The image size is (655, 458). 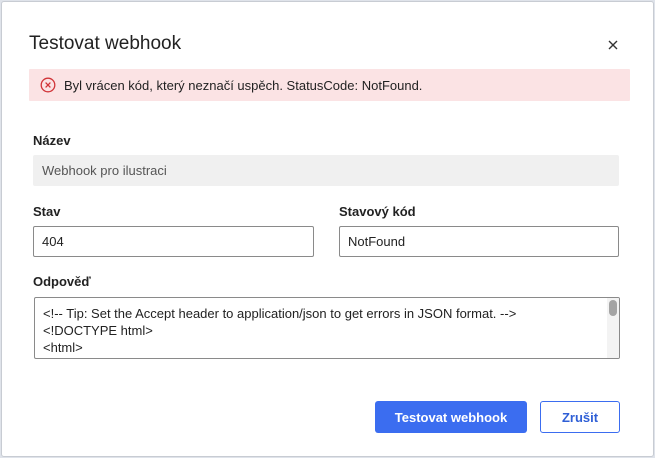 I want to click on name-field: Webhook pro ilustraci, so click(x=326, y=170).